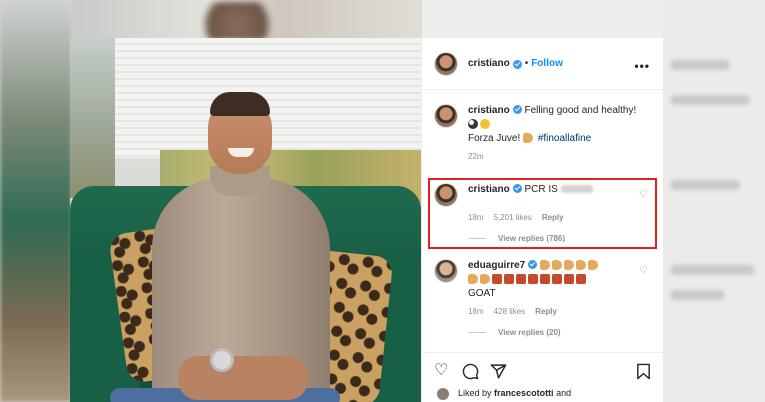 The image size is (765, 402). What do you see at coordinates (643, 373) in the screenshot?
I see `bookmark-icon` at bounding box center [643, 373].